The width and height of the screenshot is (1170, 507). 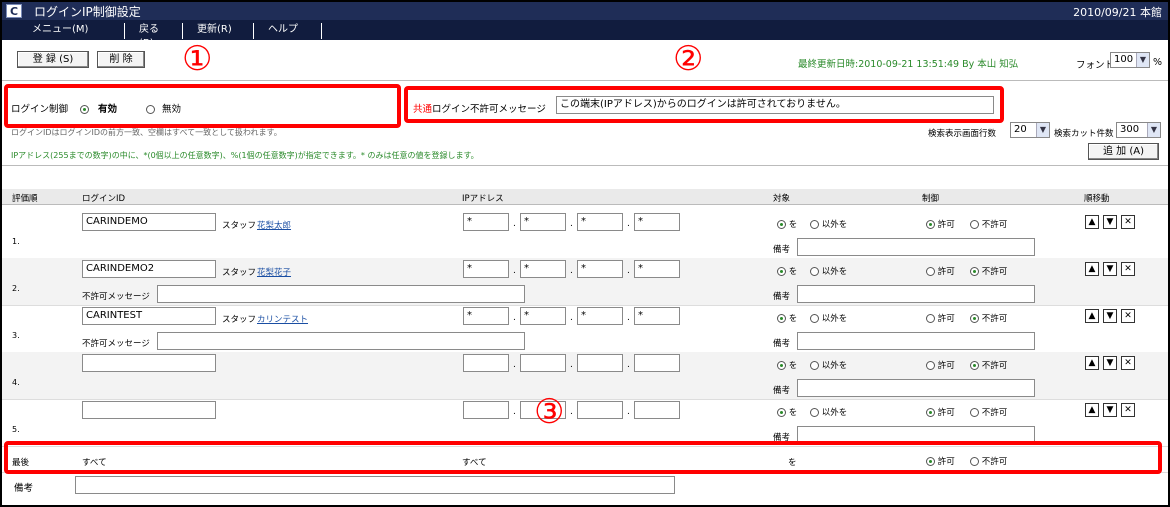 What do you see at coordinates (146, 132) in the screenshot?
I see `note-line-1: ログインIDはログインIDの前方一致、空欄はすべて一致として扱われます。` at bounding box center [146, 132].